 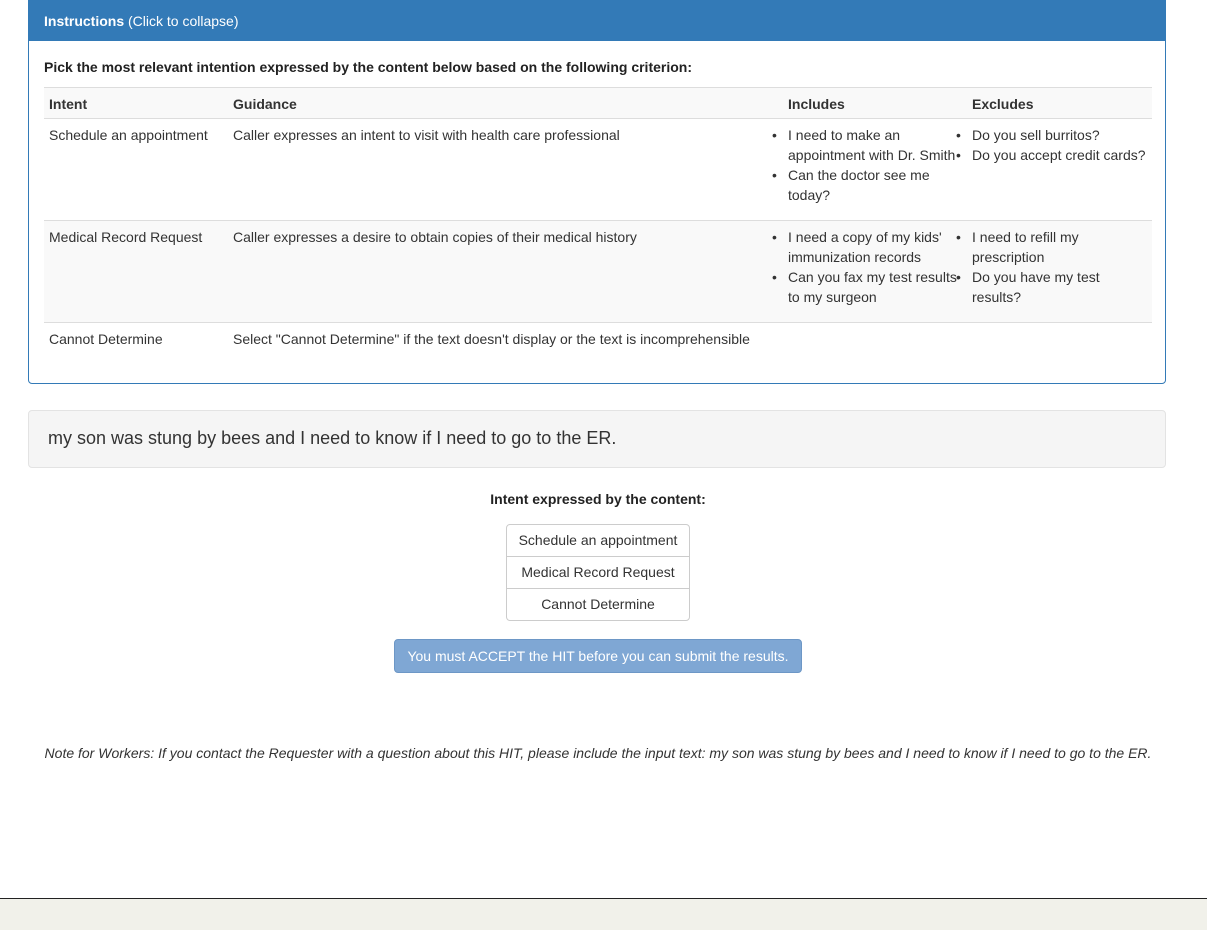 I want to click on option-cannot-determine: Cannot Determine, so click(x=598, y=604).